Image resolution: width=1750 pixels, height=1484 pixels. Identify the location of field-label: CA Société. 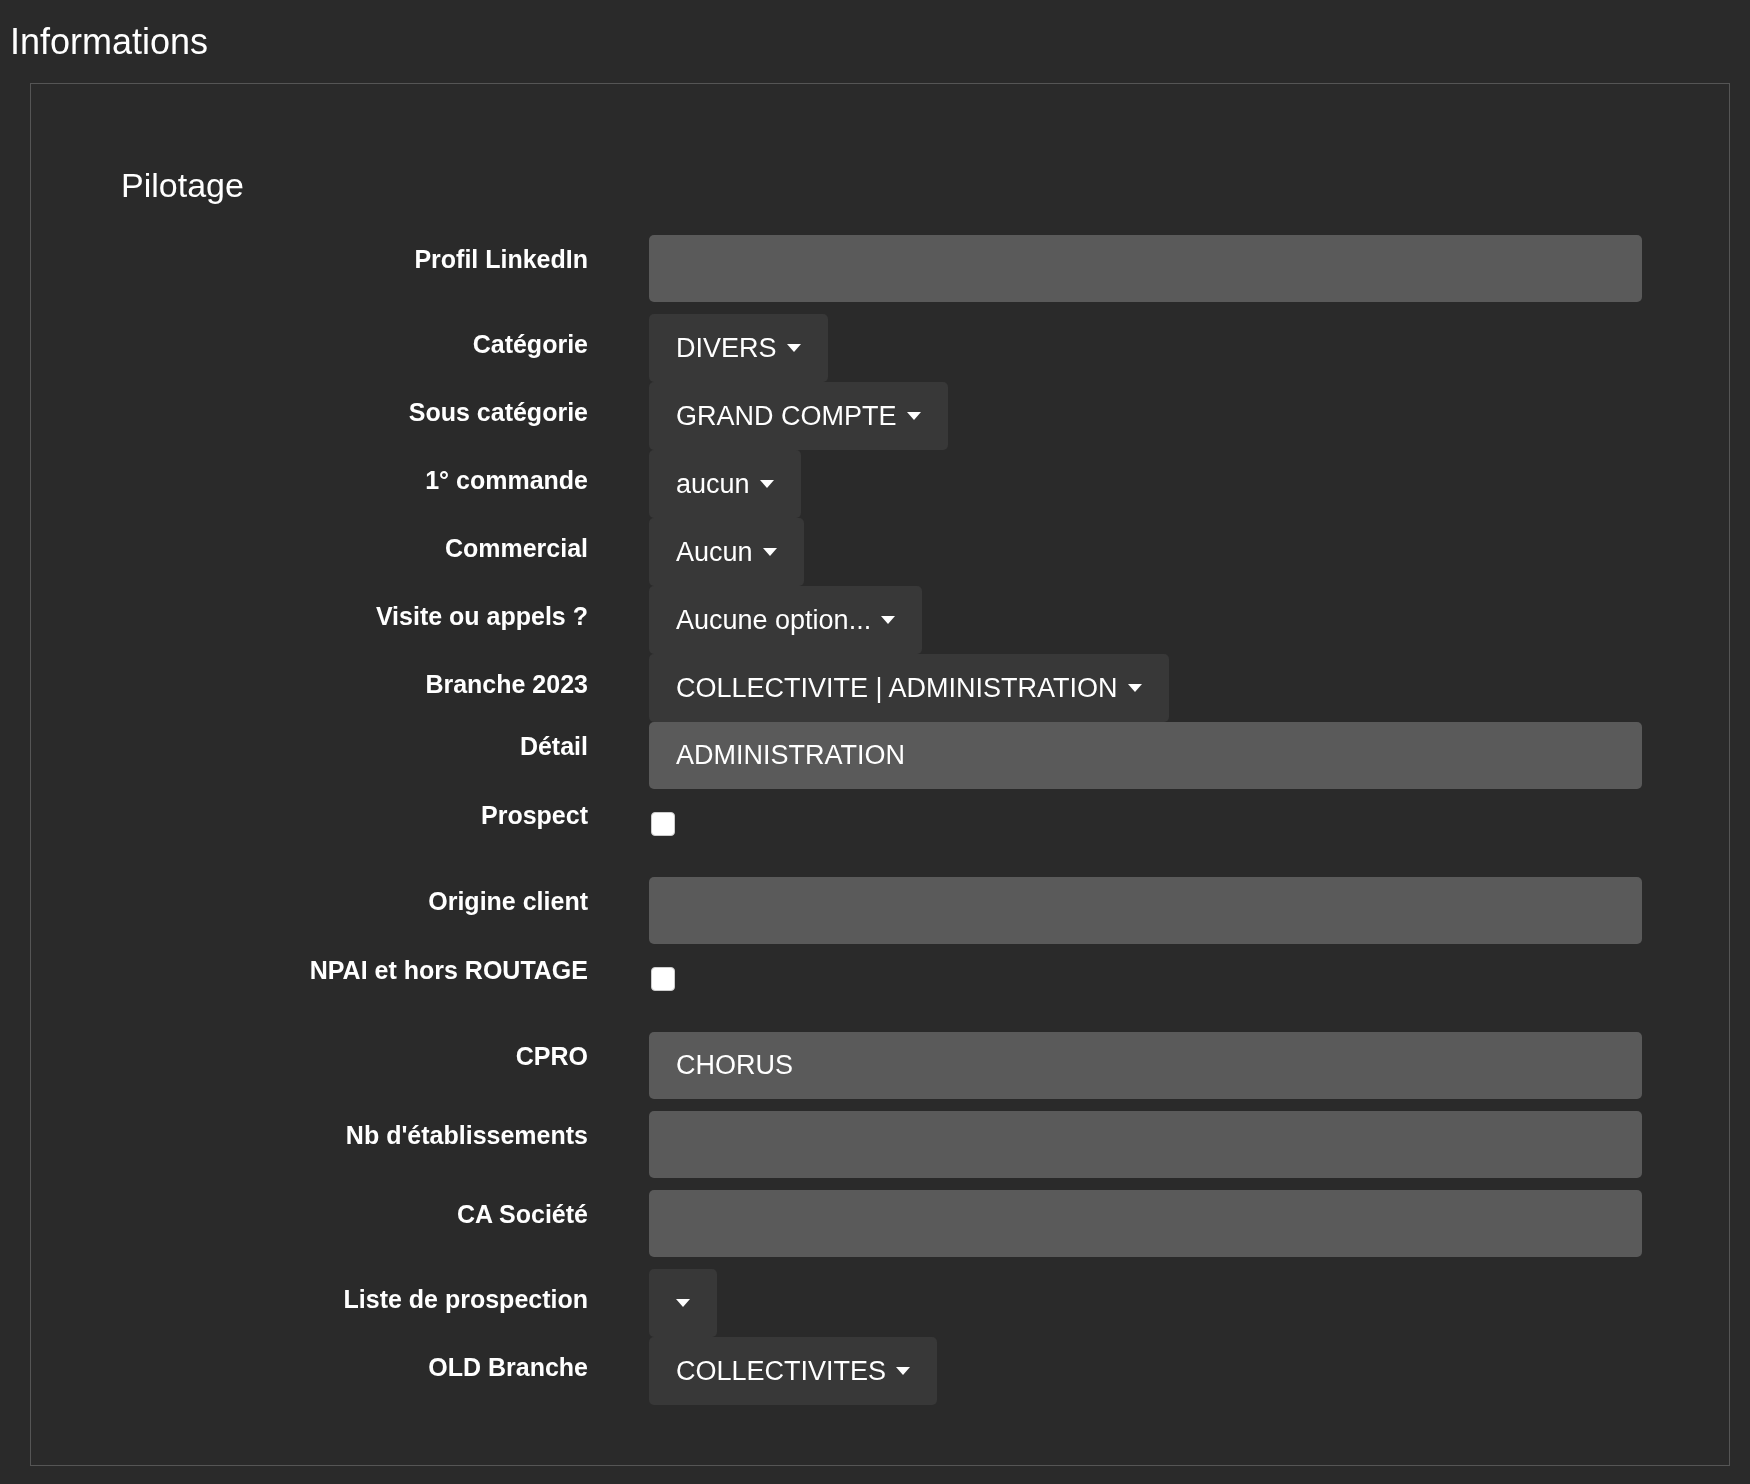
(522, 1214).